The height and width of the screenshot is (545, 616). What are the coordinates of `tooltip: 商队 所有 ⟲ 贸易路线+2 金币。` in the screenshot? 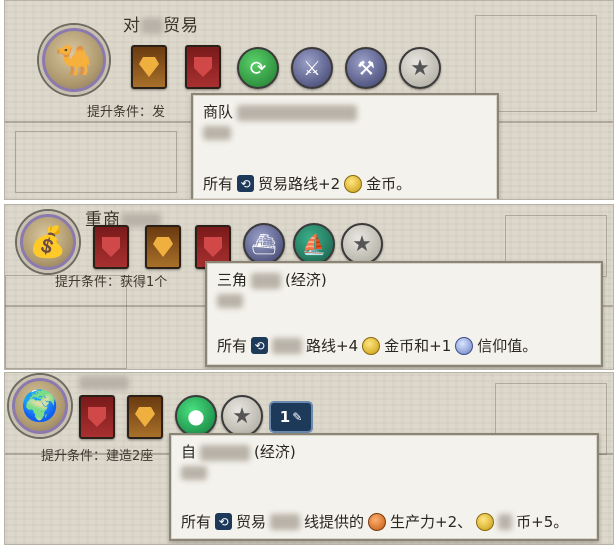 It's located at (345, 146).